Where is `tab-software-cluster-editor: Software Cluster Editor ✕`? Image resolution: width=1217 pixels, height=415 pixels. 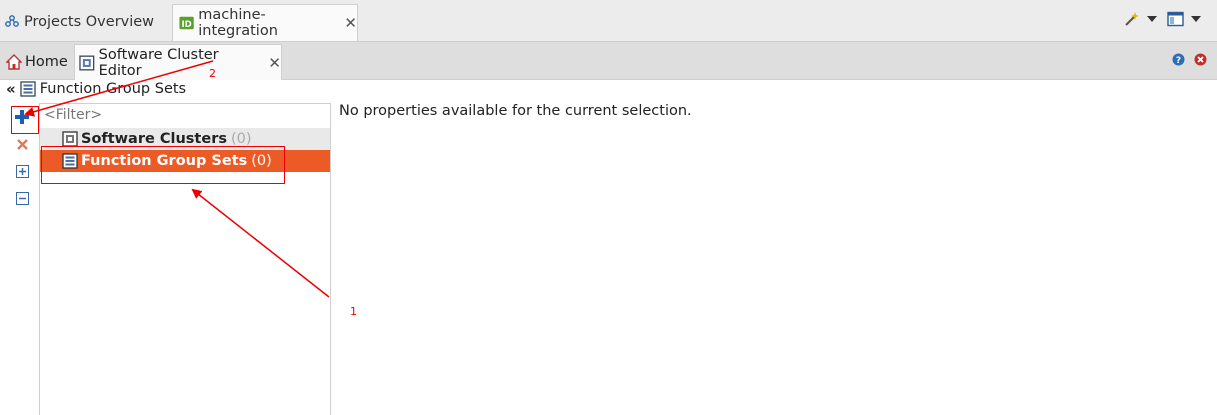
tab-software-cluster-editor: Software Cluster Editor ✕ is located at coordinates (178, 62).